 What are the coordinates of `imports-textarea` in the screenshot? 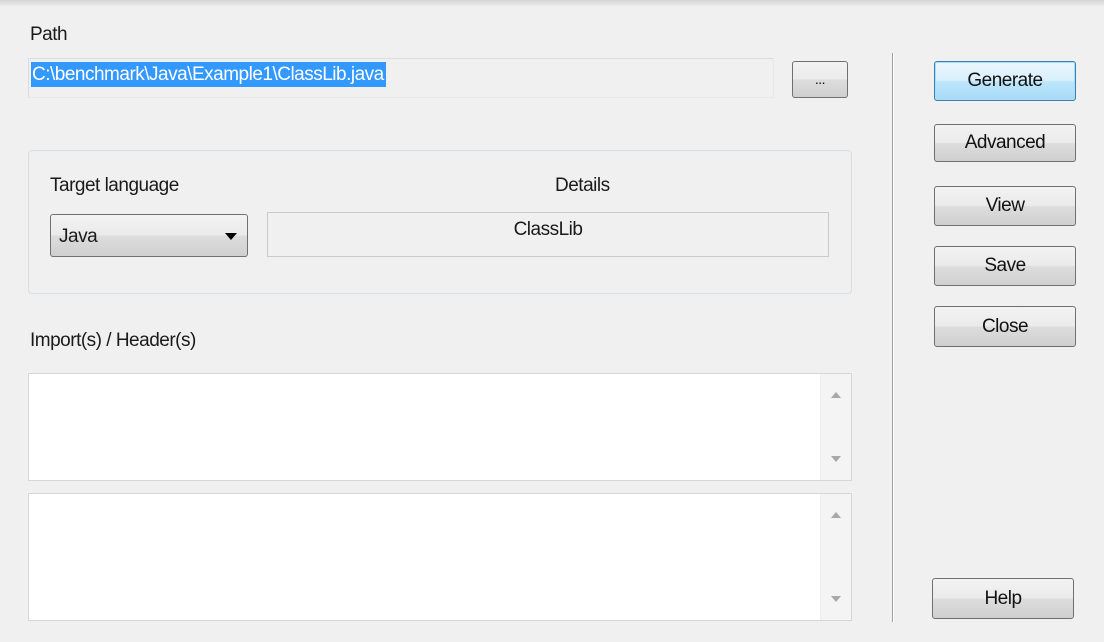 It's located at (440, 427).